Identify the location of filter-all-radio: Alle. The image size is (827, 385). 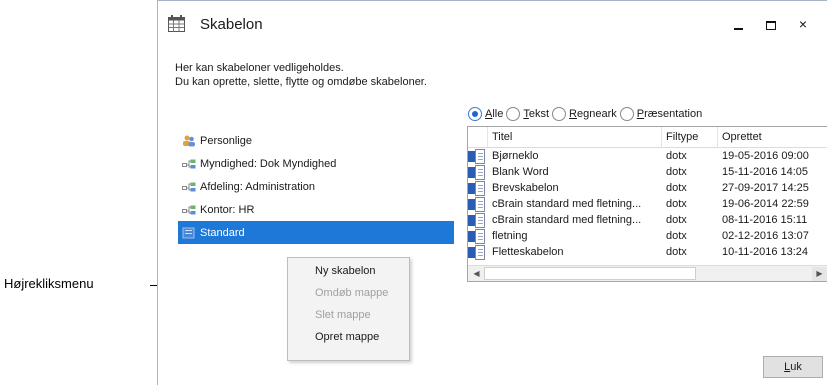
(485, 114).